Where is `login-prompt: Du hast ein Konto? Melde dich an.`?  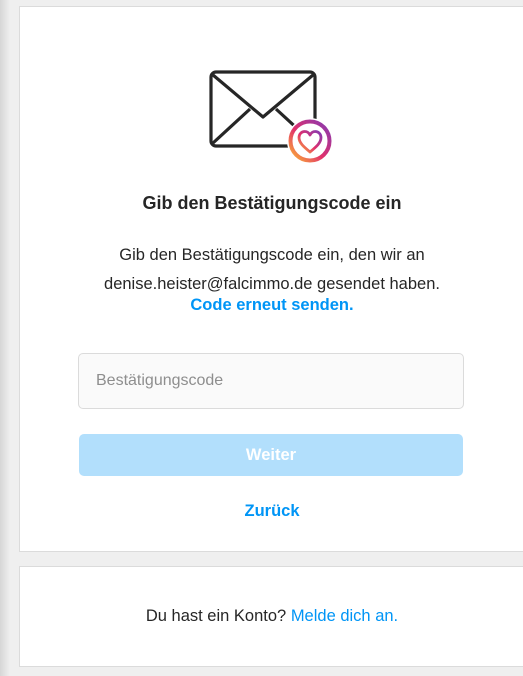 login-prompt: Du hast ein Konto? Melde dich an. is located at coordinates (271, 616).